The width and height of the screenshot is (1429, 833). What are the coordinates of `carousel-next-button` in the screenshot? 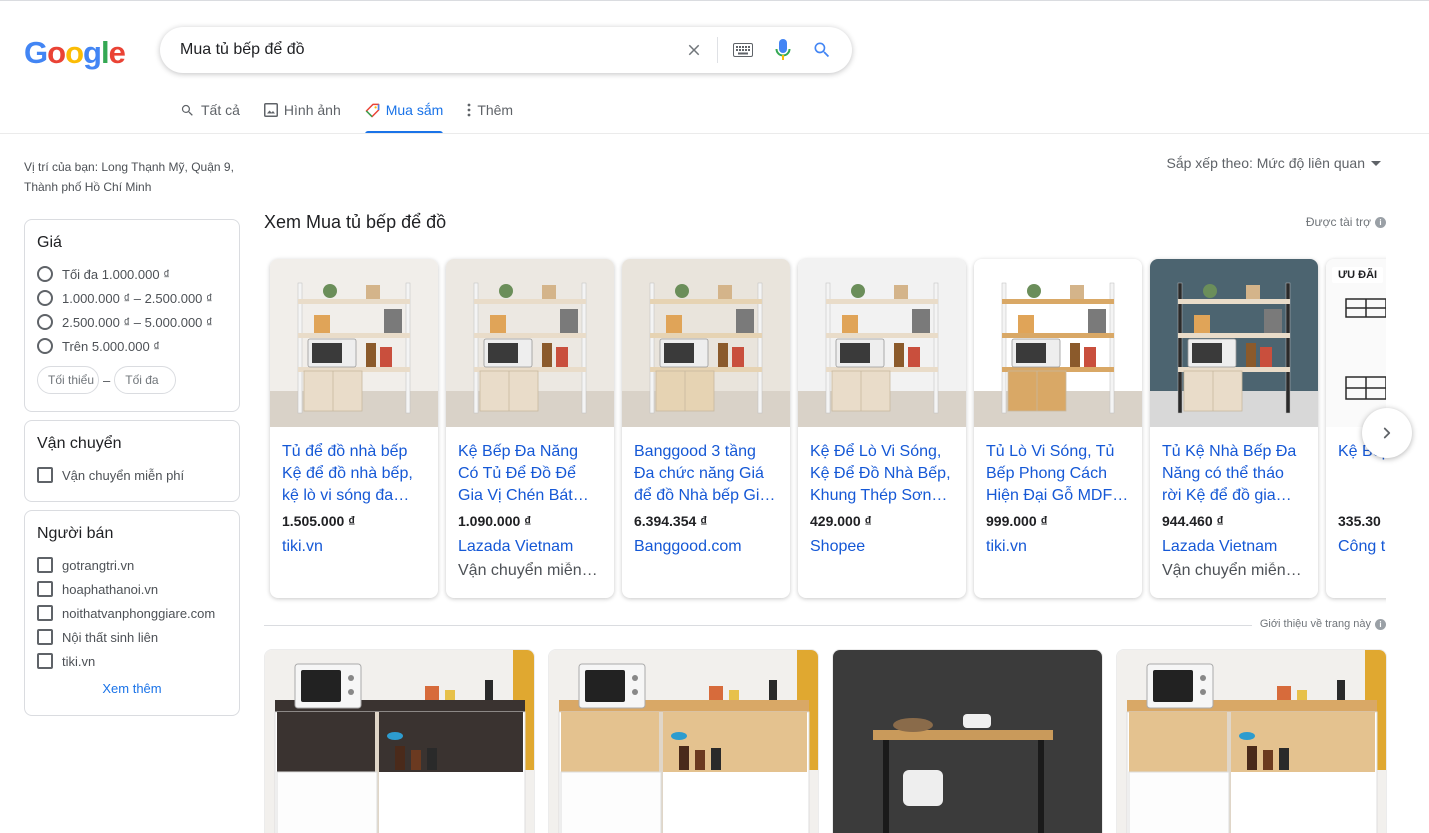 It's located at (1387, 433).